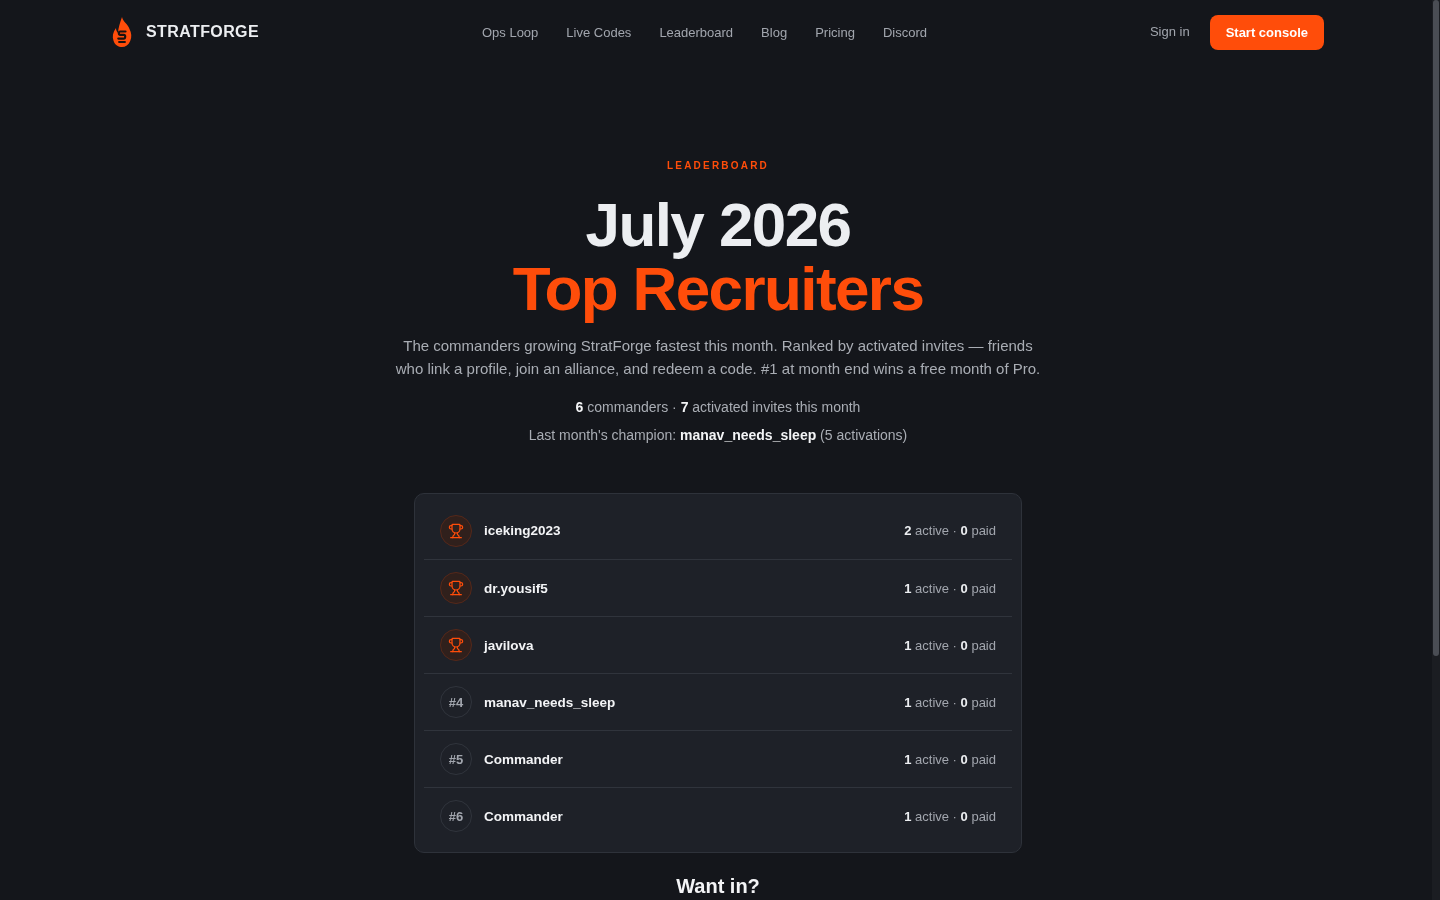 Image resolution: width=1440 pixels, height=900 pixels. I want to click on hero-description: The commanders growing StratForge fastest this month. Ranked by activated invites — friends who link a profile, join an alliance, and redeem a code. #1 at month end wins a free month of Pro., so click(718, 357).